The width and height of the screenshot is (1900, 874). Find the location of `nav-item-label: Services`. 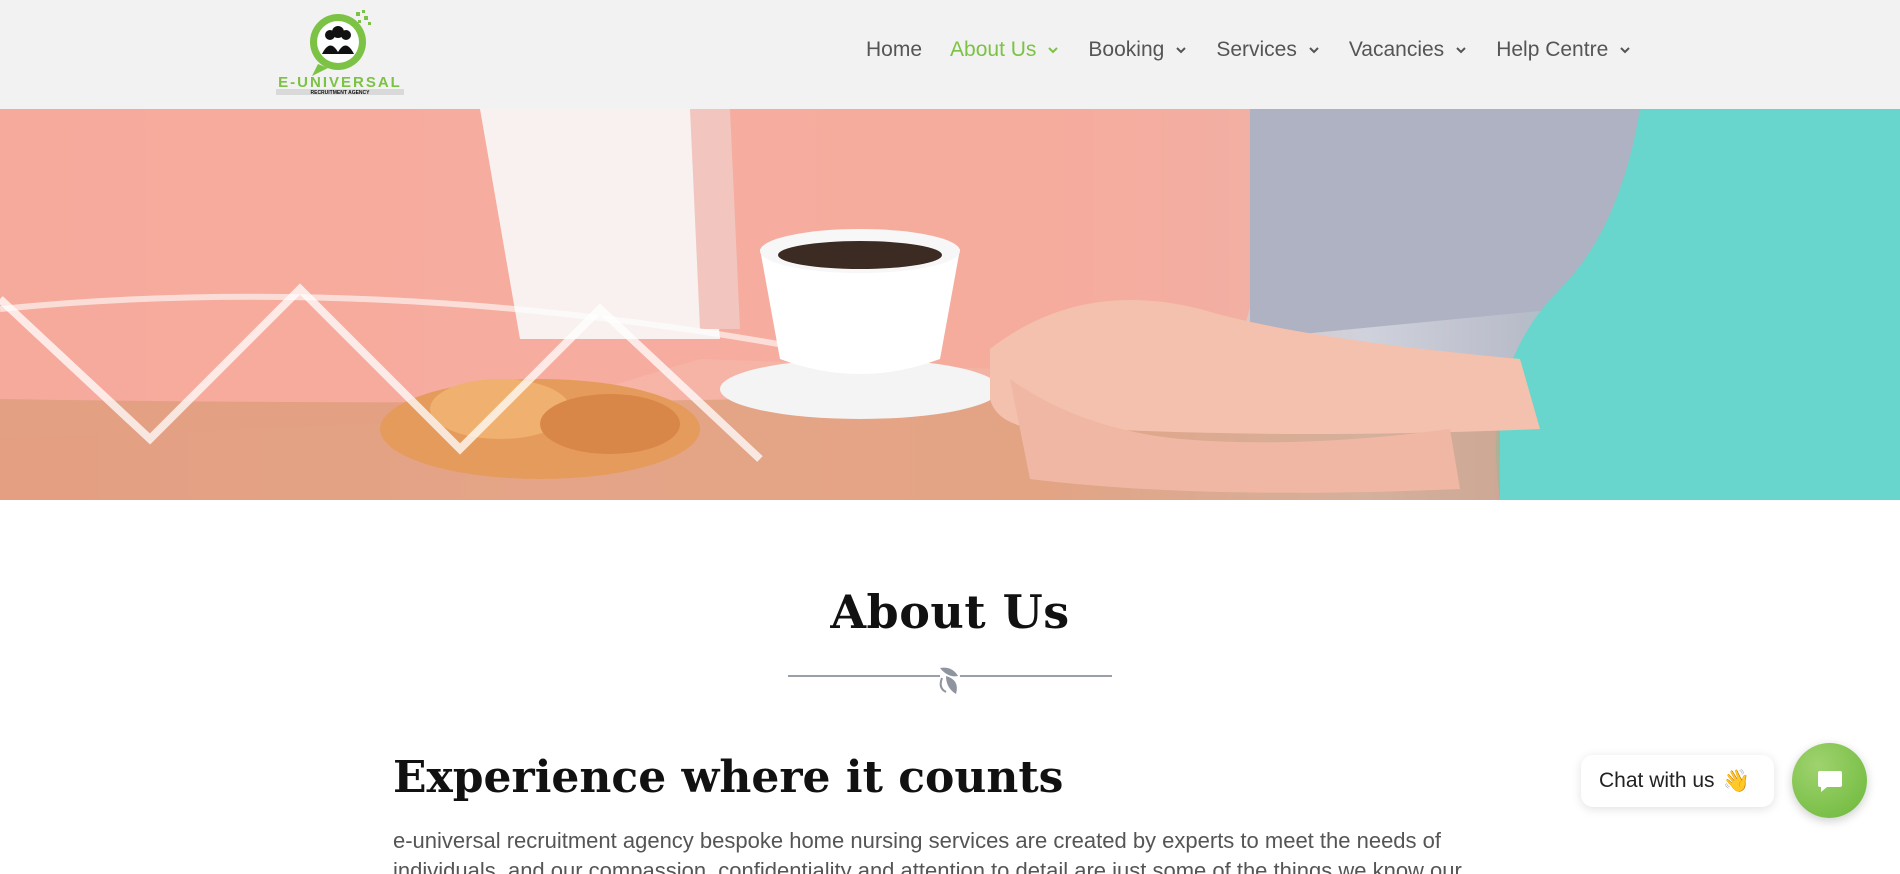

nav-item-label: Services is located at coordinates (1256, 49).